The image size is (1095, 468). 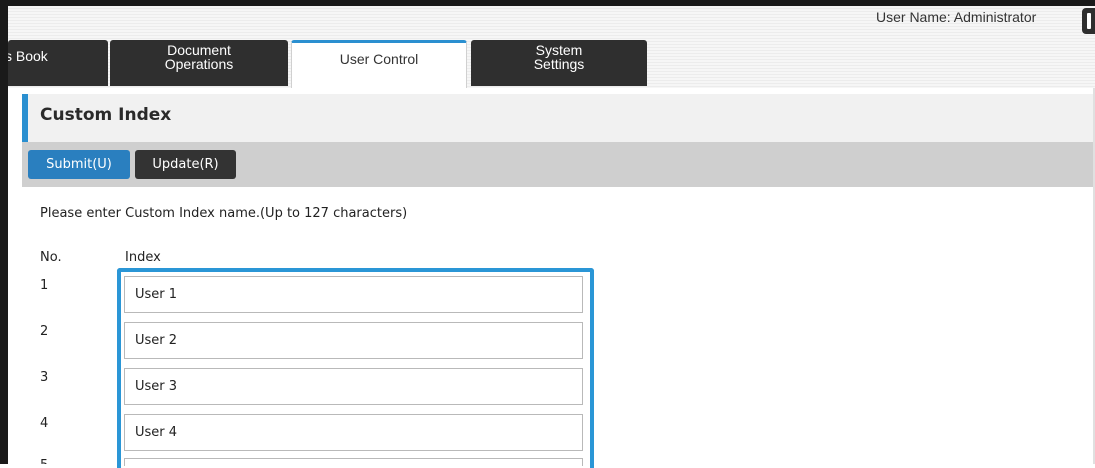 I want to click on logout-icon, so click(x=1089, y=21).